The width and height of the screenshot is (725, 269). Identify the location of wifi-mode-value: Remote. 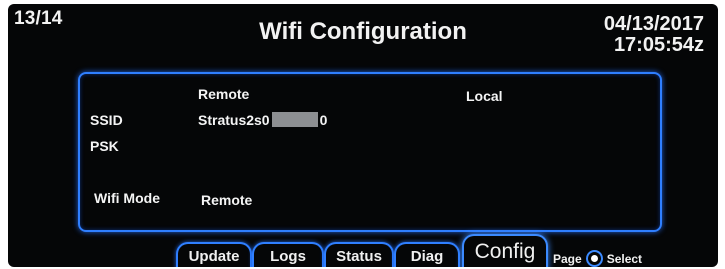
(227, 200).